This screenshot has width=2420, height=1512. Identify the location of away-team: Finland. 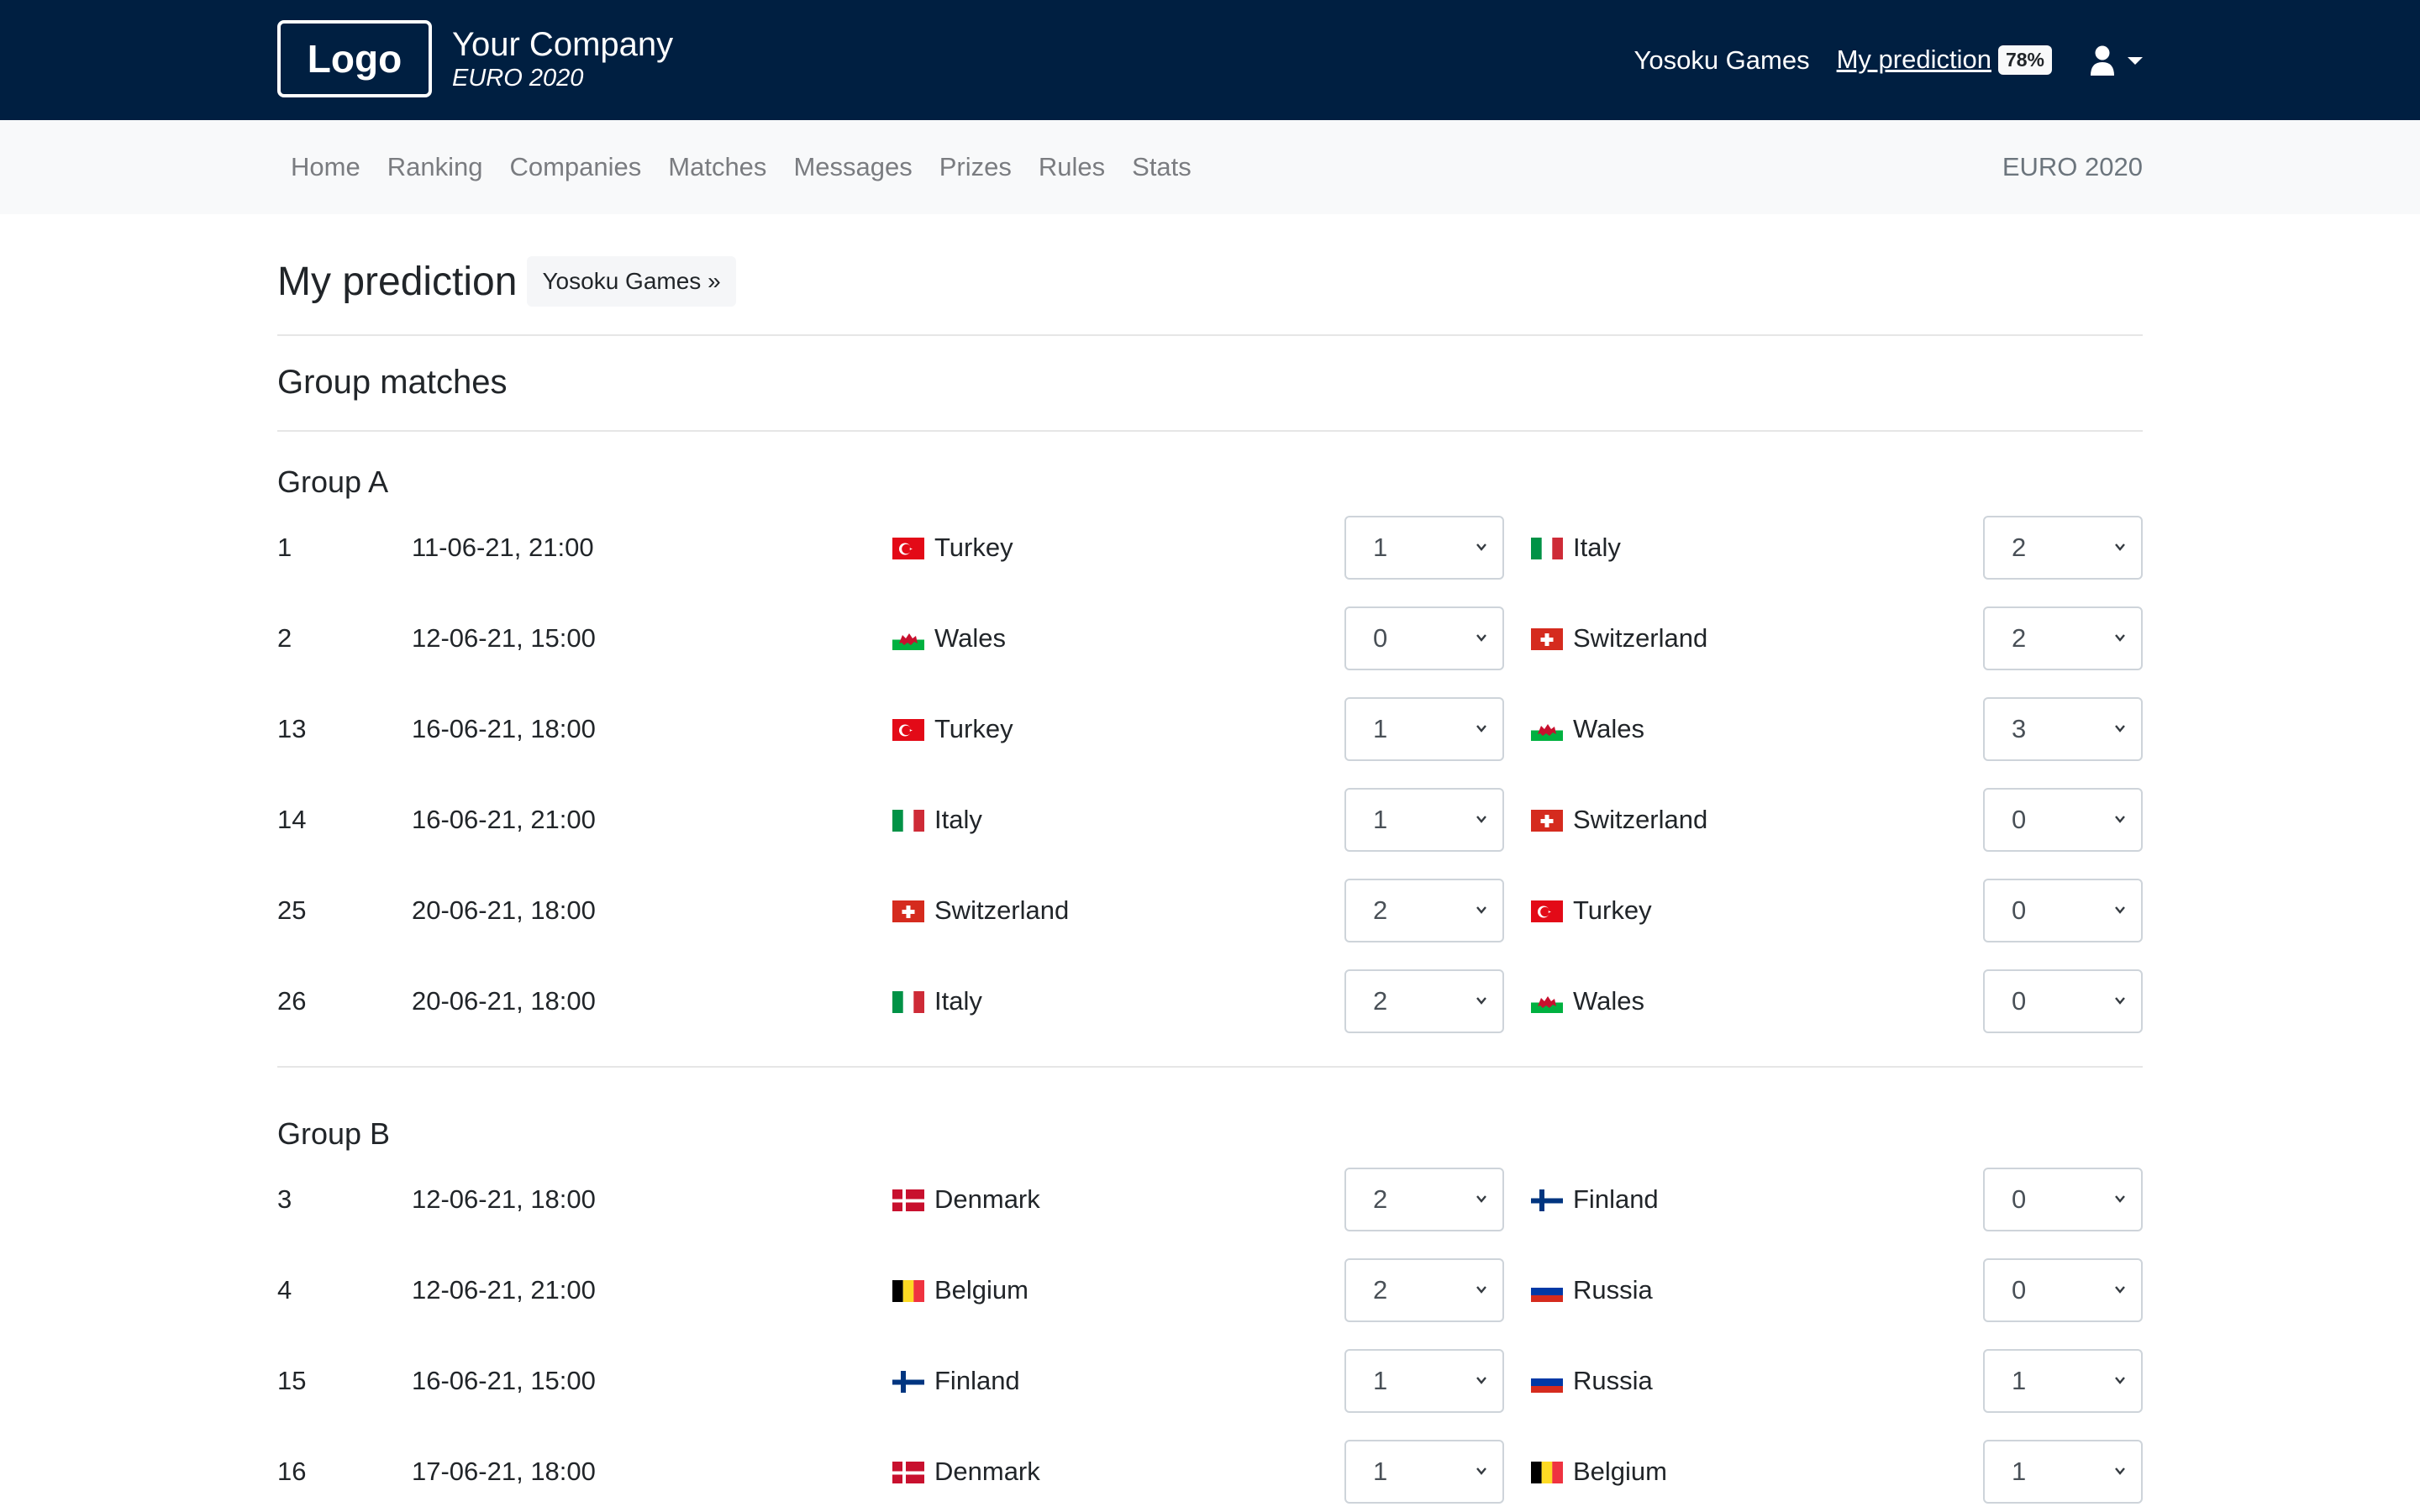
(1595, 1199).